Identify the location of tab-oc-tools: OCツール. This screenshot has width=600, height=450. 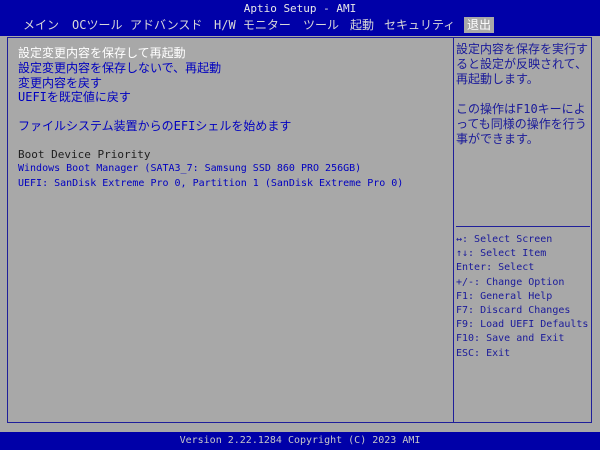
(97, 25).